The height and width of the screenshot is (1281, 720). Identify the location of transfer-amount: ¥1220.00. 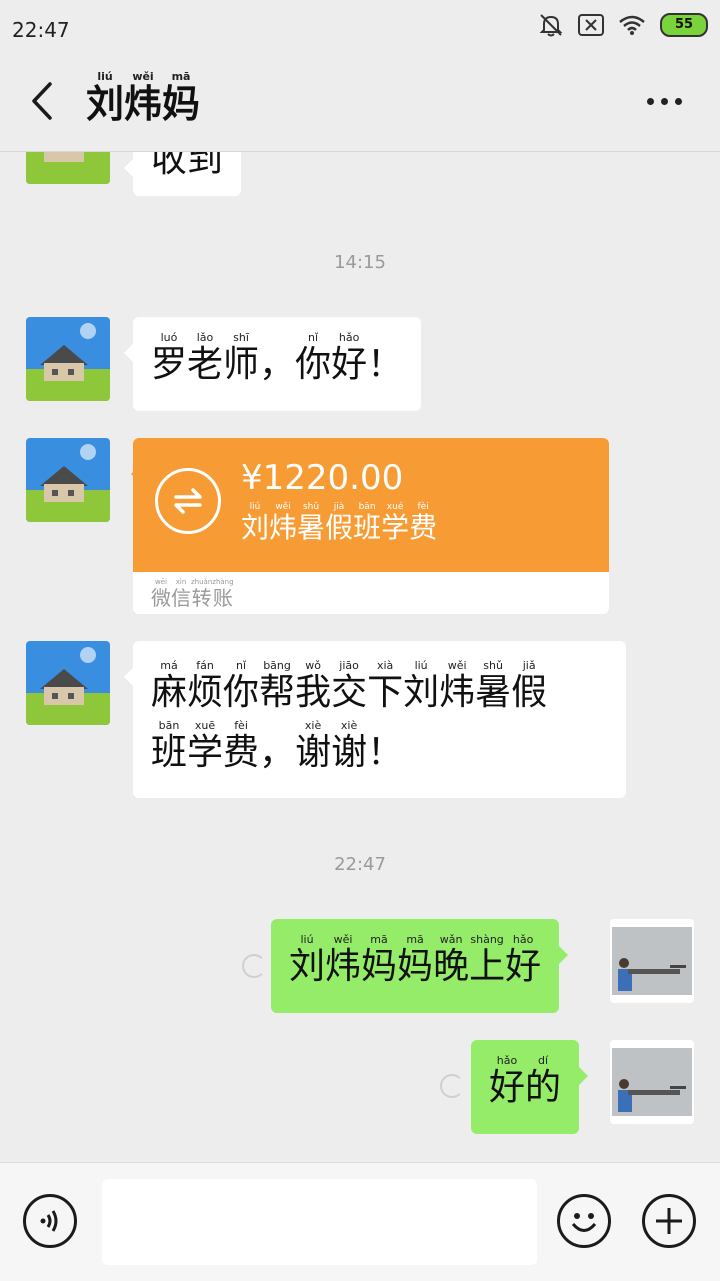
(322, 478).